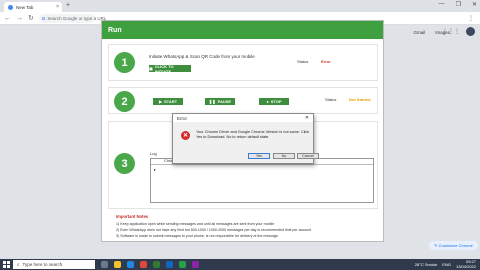 Image resolution: width=480 pixels, height=270 pixels. I want to click on google-g-icon: G, so click(43, 18).